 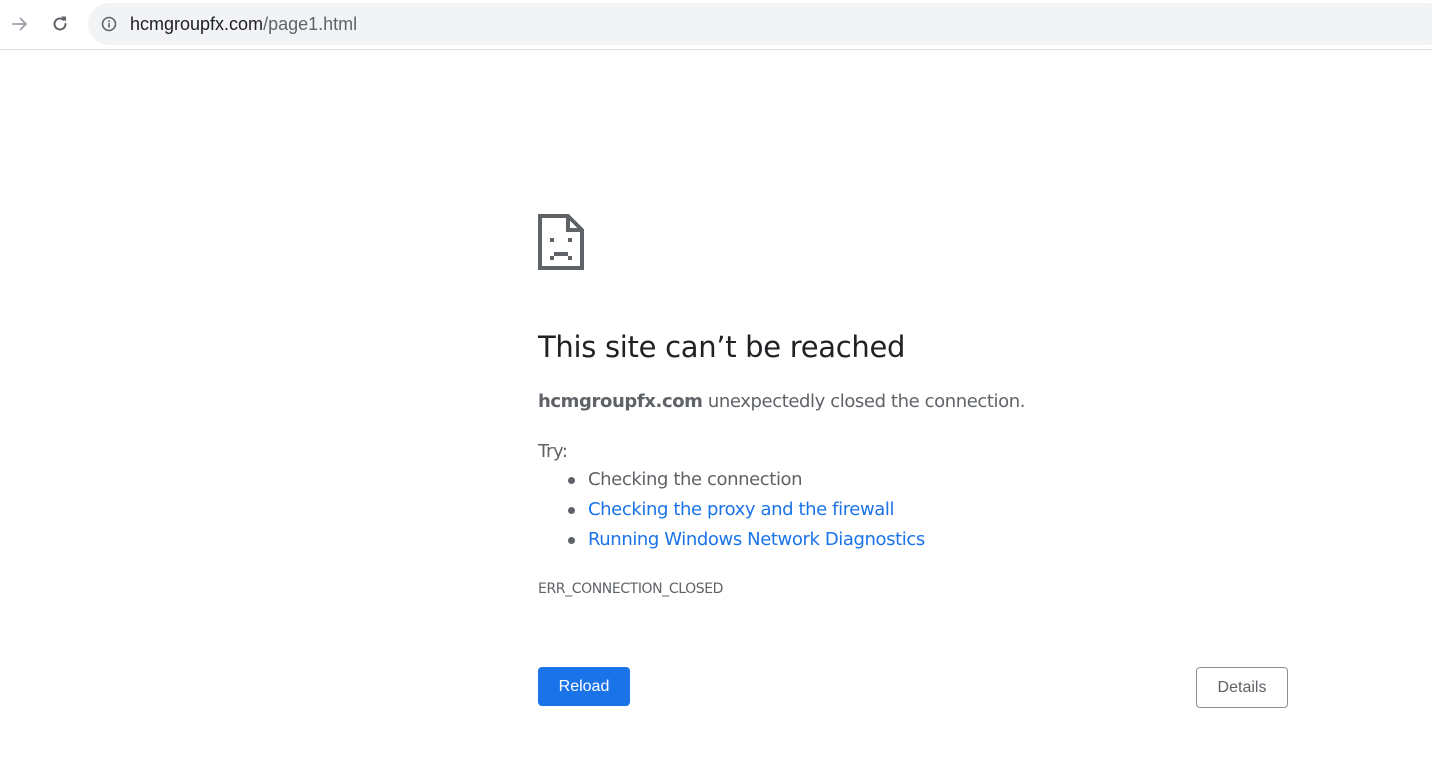 I want to click on details-button: Details, so click(x=1242, y=687).